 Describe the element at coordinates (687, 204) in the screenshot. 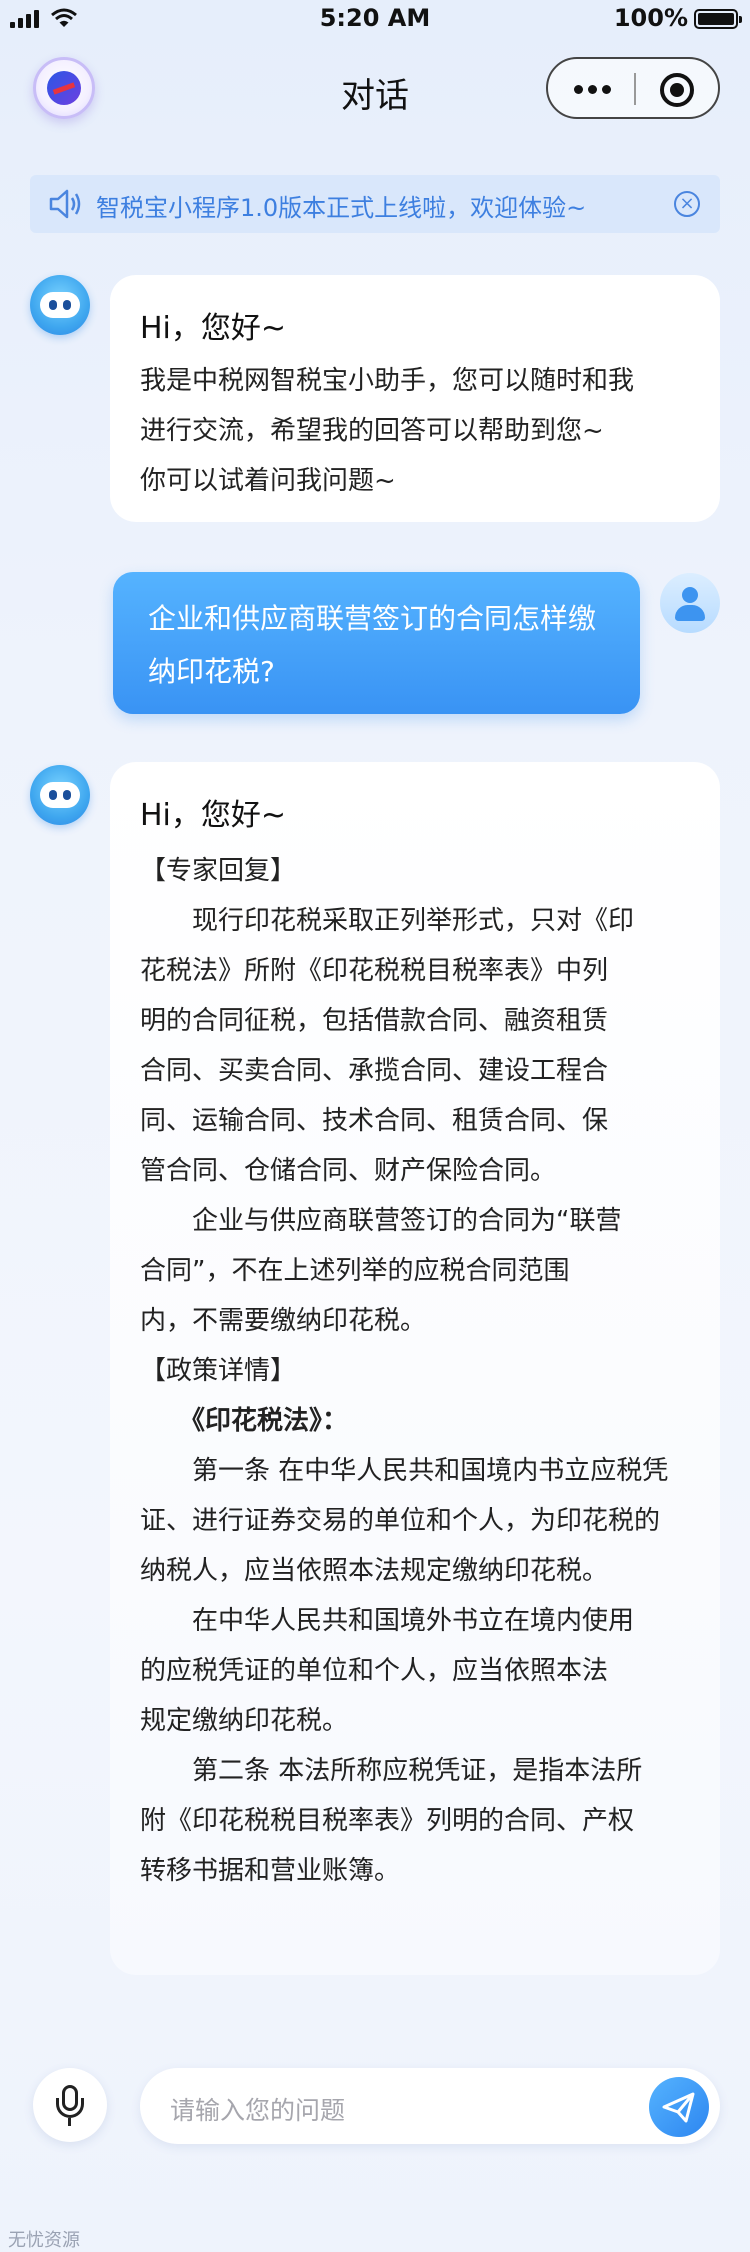

I see `close-announcement-icon: ×` at that location.